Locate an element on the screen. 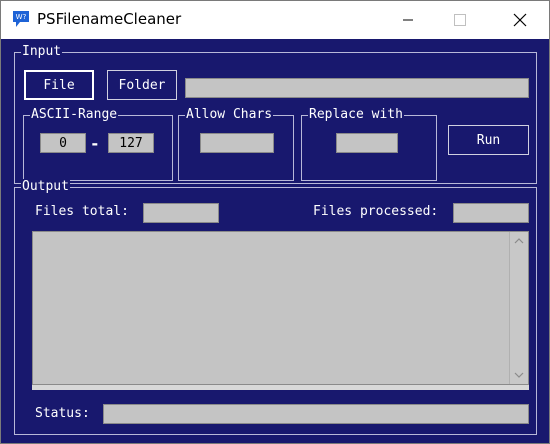 The height and width of the screenshot is (444, 550). maximize-button is located at coordinates (460, 20).